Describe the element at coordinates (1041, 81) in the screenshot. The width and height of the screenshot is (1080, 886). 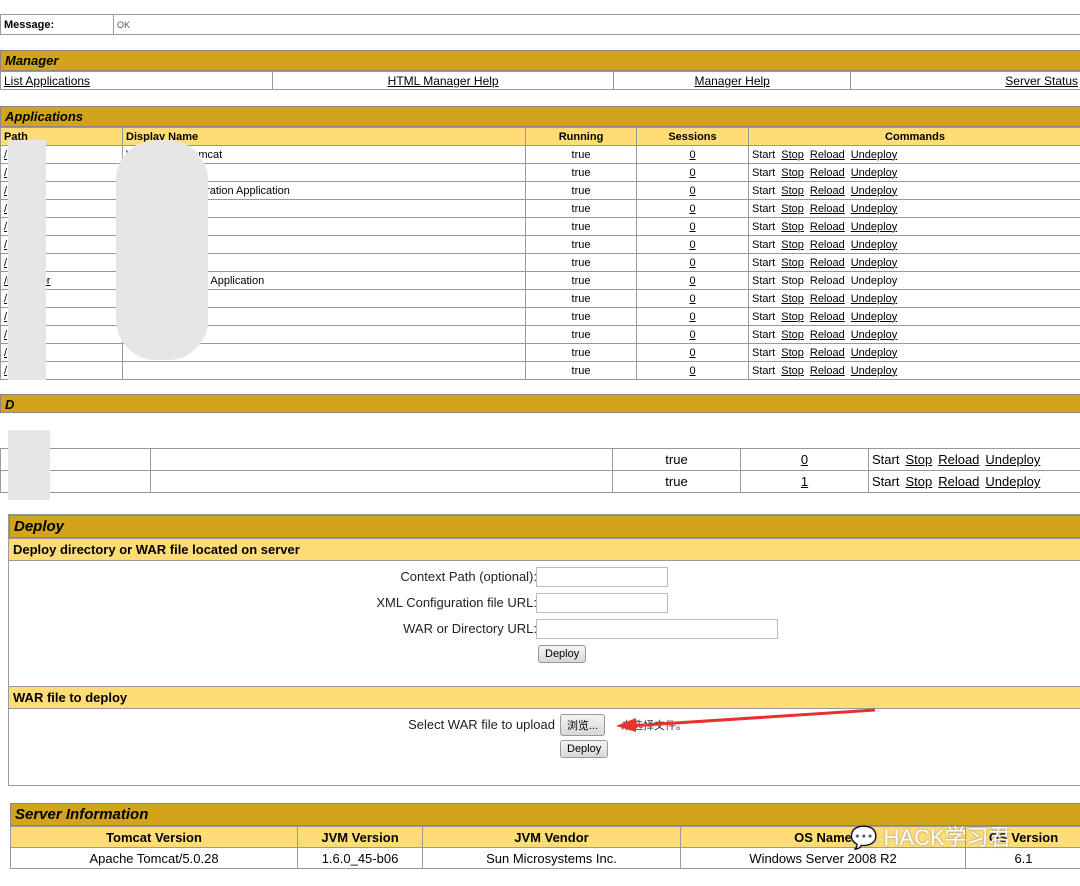
I see `server-status-link: Server Status` at that location.